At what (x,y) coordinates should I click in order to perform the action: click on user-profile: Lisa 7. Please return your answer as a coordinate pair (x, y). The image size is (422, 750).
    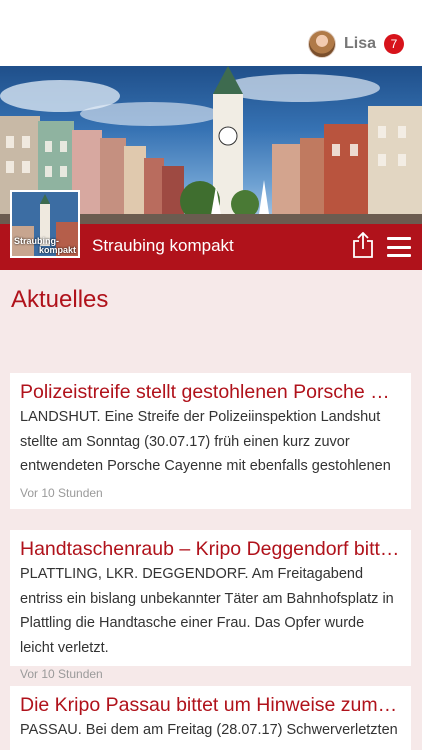
    Looking at the image, I should click on (355, 44).